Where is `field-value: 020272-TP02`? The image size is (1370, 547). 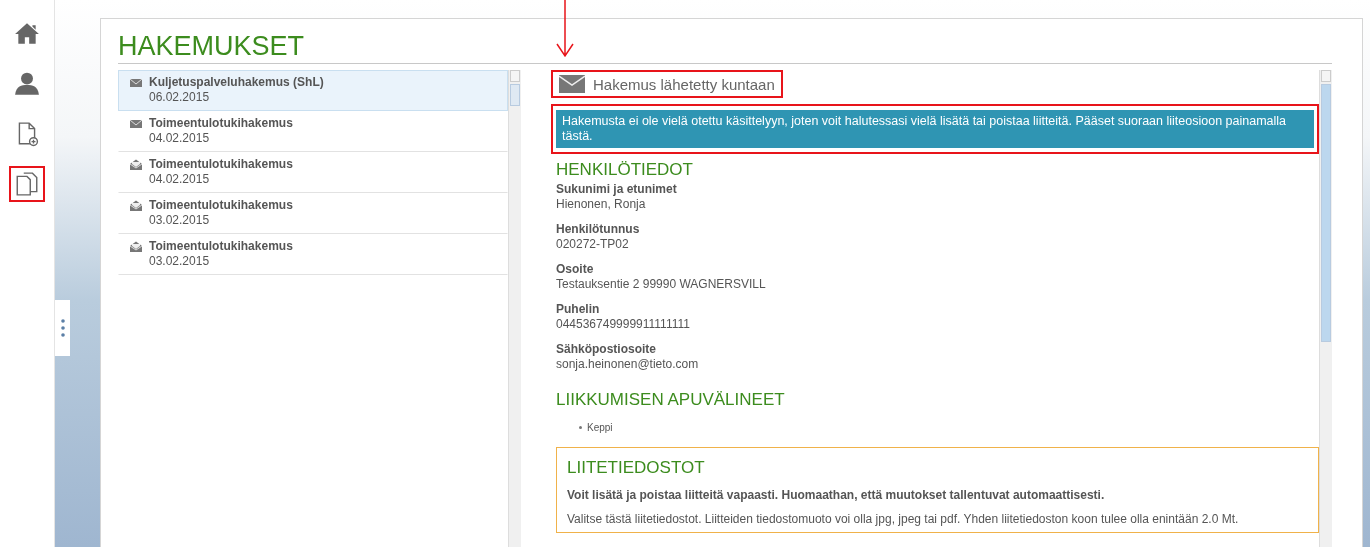 field-value: 020272-TP02 is located at coordinates (593, 244).